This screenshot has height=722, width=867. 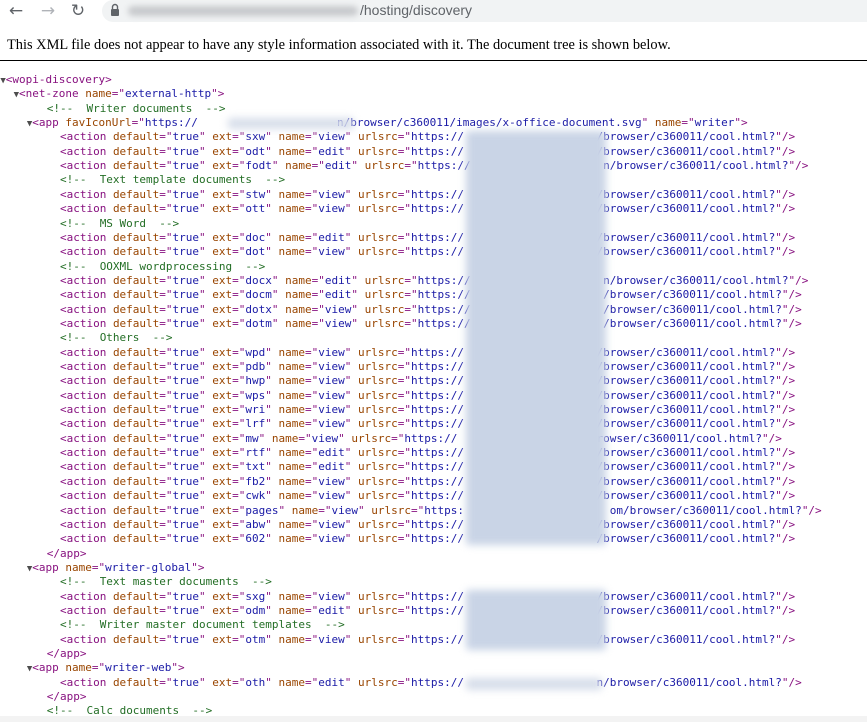 I want to click on xml-token: stw, so click(x=255, y=194).